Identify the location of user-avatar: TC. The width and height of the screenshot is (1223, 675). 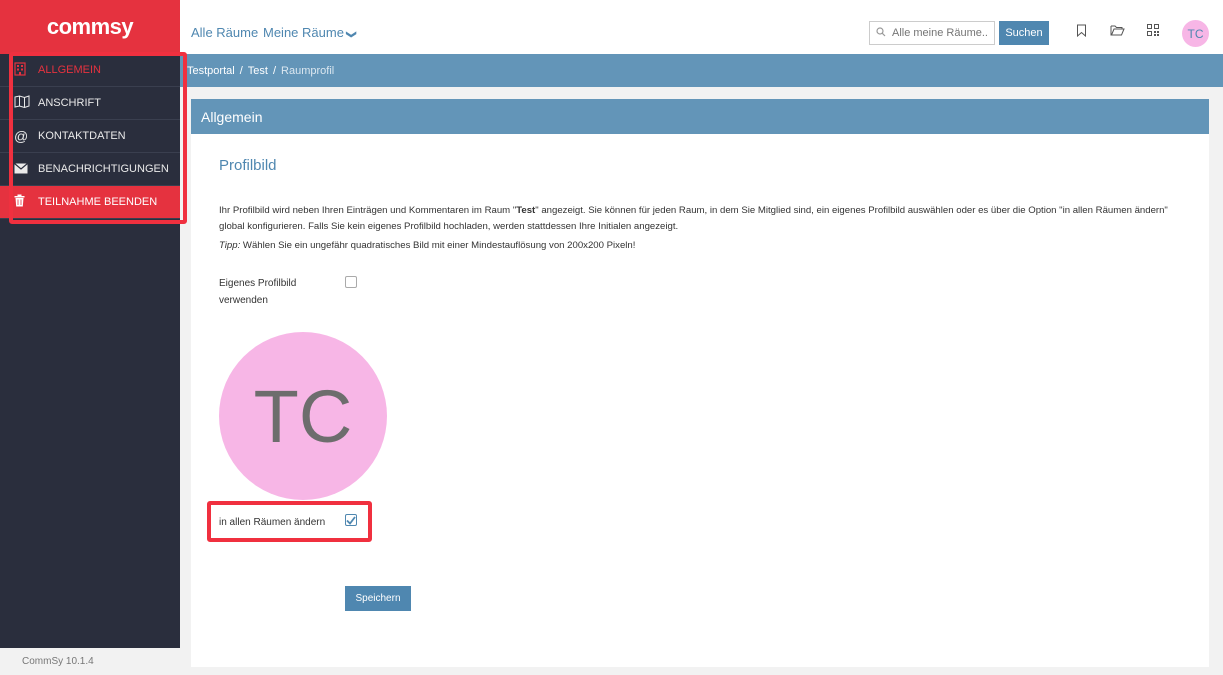
(1195, 33).